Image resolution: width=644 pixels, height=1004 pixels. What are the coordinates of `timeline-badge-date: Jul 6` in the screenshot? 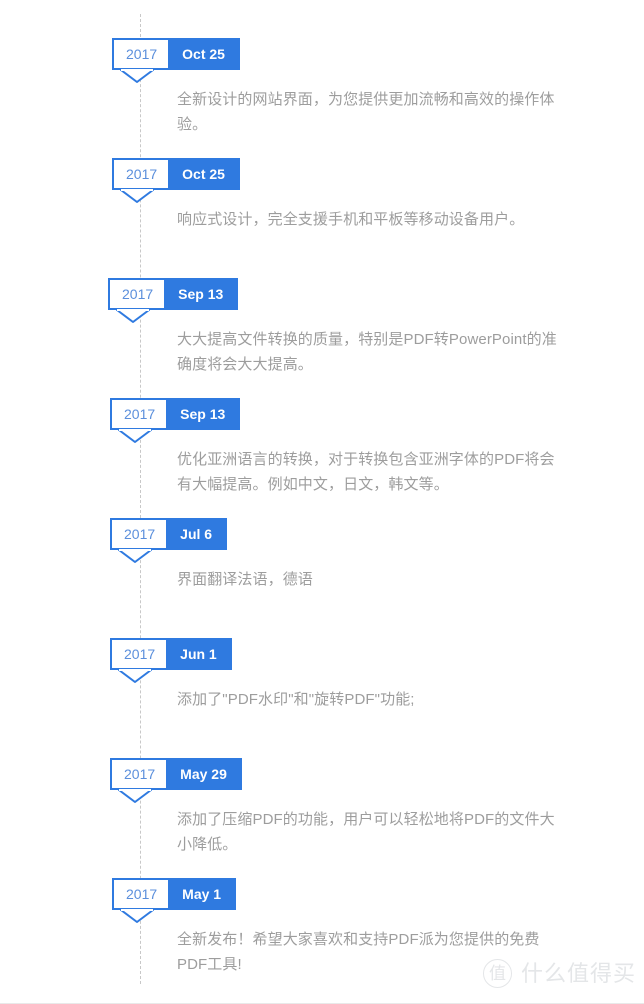 It's located at (197, 534).